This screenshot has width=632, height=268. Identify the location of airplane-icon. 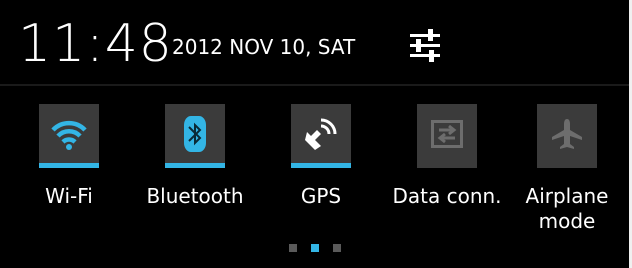
(567, 133).